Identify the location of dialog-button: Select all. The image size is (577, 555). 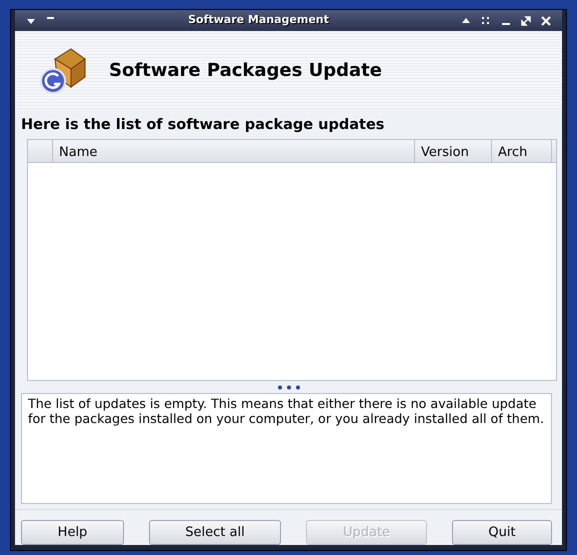
(215, 532).